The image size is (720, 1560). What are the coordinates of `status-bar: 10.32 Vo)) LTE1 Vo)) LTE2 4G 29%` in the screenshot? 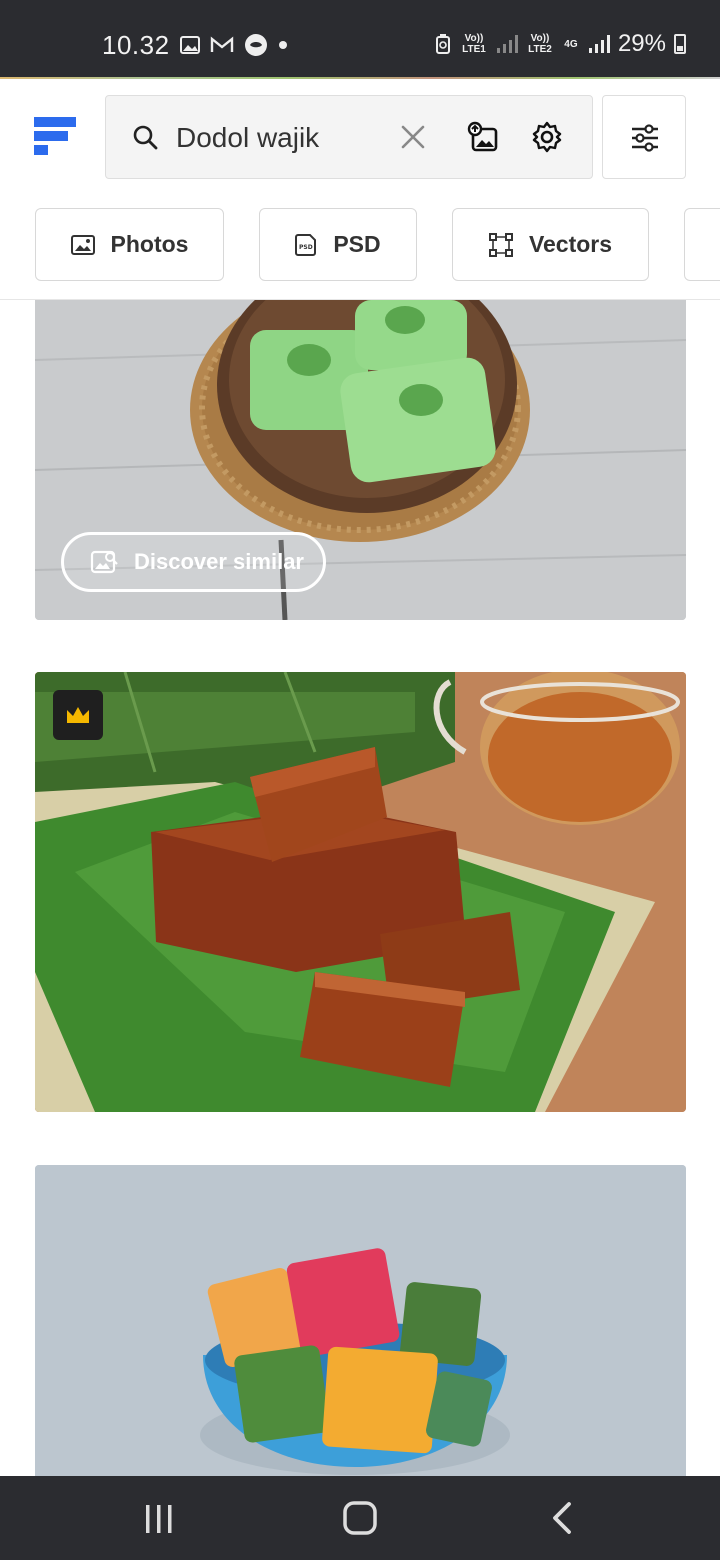 It's located at (360, 38).